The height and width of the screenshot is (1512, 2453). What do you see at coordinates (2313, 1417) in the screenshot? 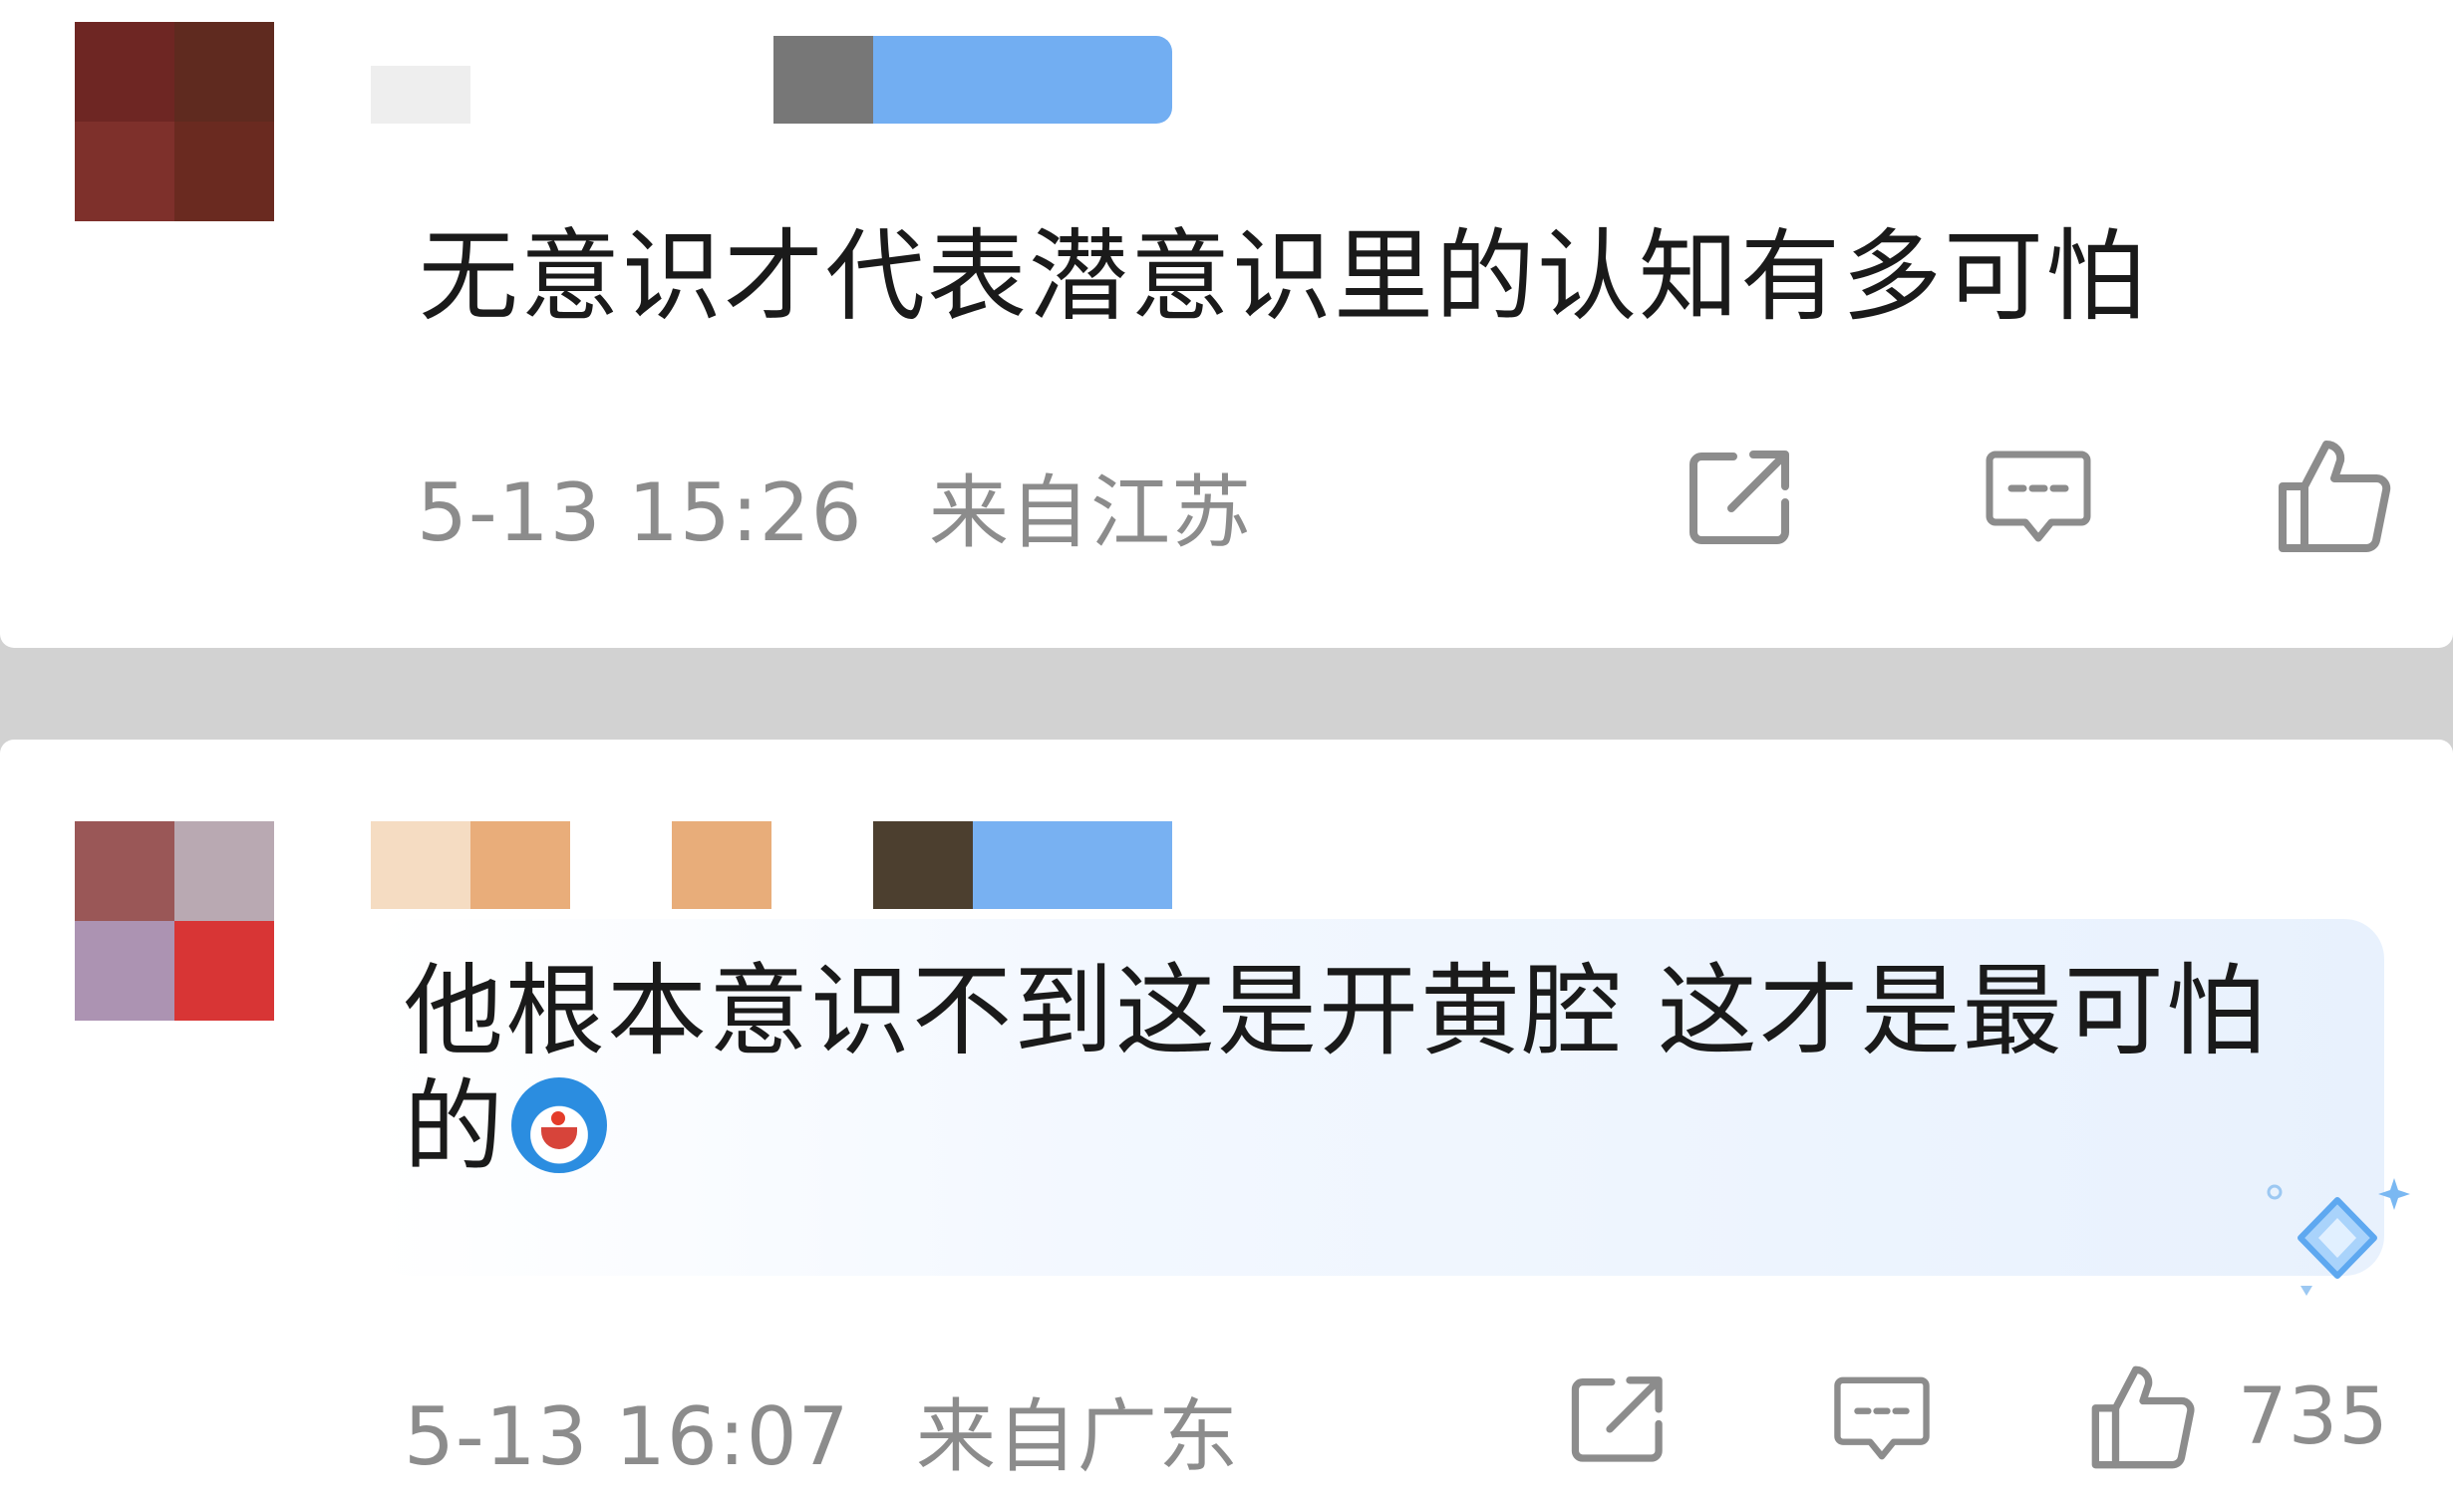
I see `like-count: 735` at bounding box center [2313, 1417].